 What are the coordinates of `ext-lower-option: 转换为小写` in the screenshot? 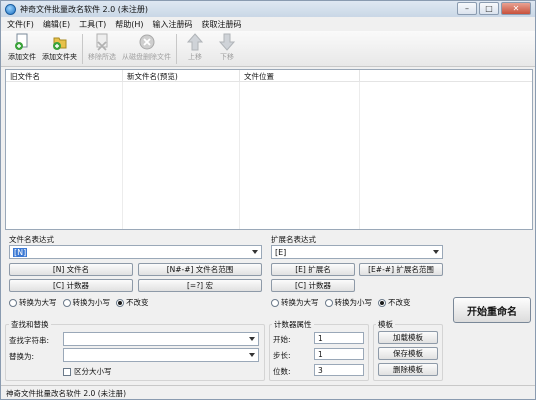 It's located at (348, 302).